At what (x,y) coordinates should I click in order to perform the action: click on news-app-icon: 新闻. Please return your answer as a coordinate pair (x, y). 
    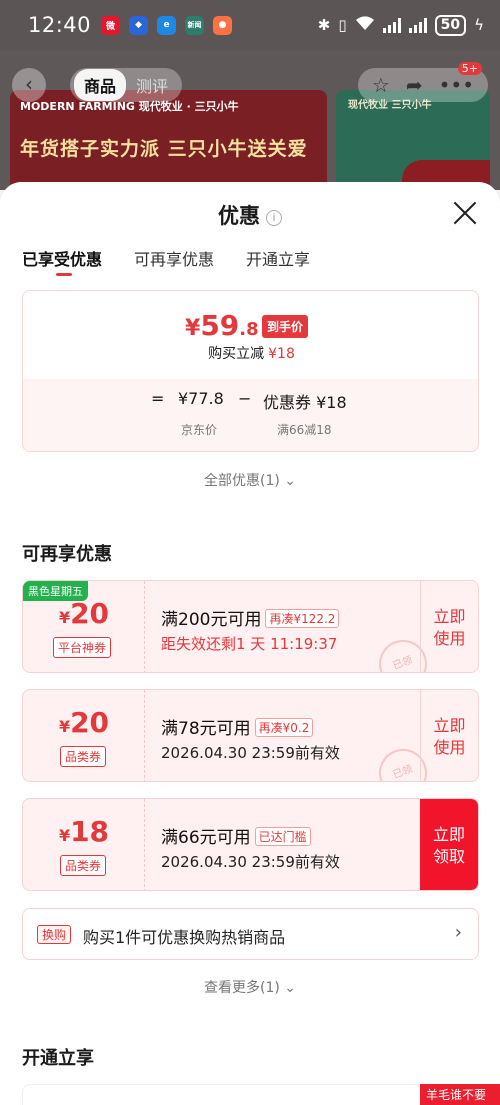
    Looking at the image, I should click on (195, 25).